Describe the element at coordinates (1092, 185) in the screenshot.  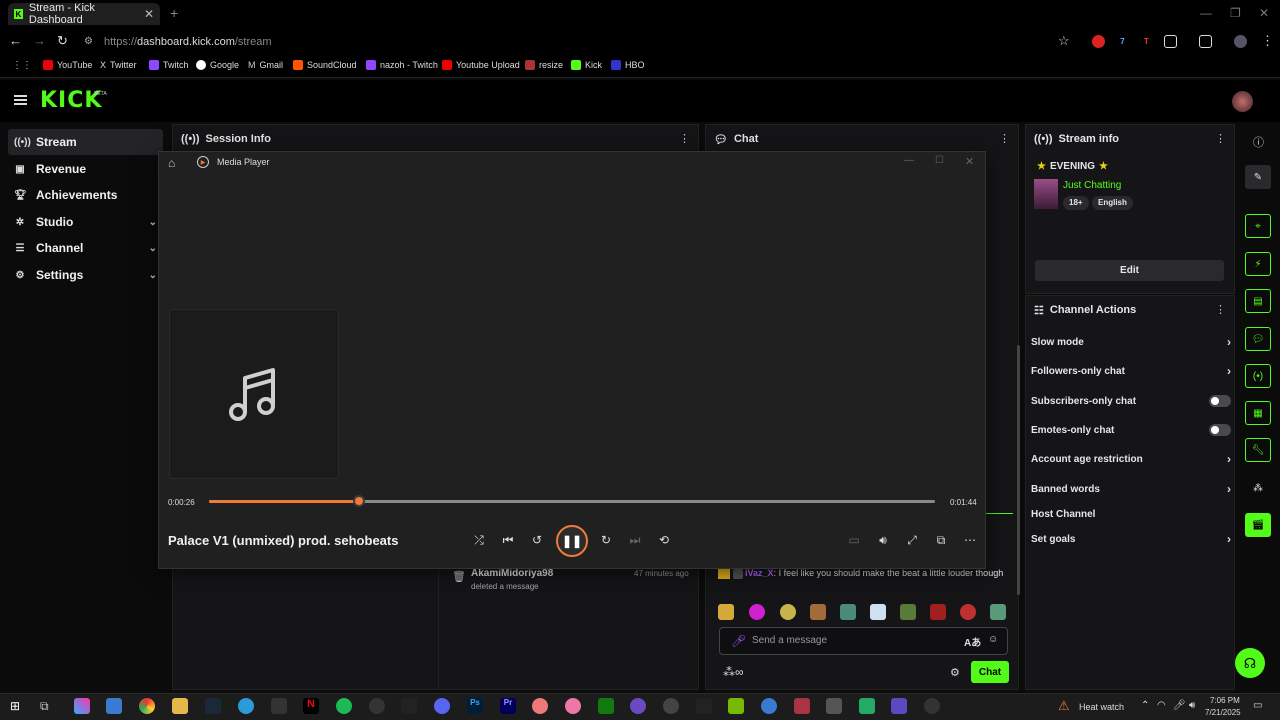
I see `stream-category: Just Chatting` at that location.